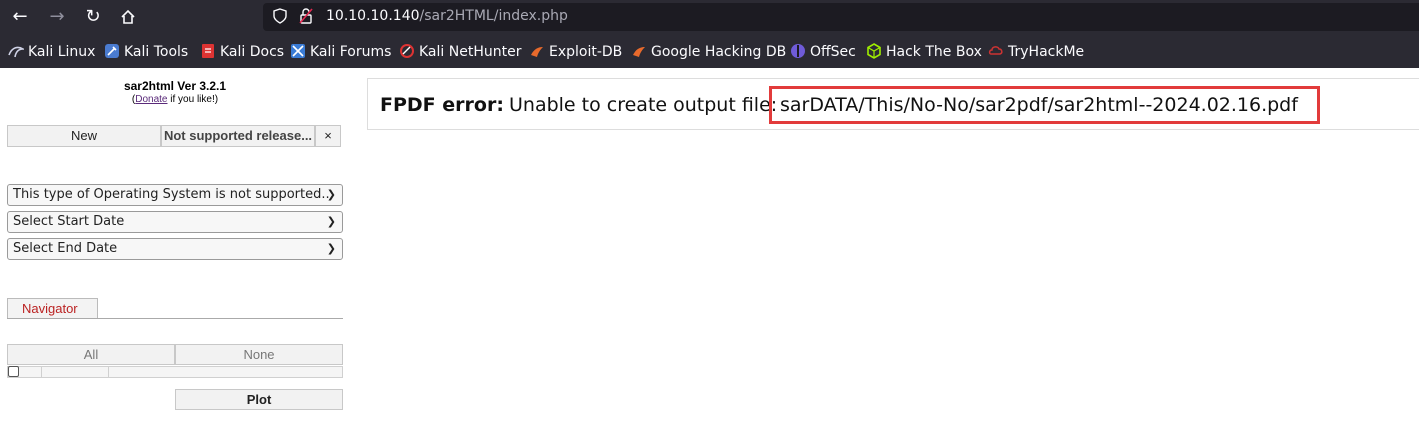 Image resolution: width=1419 pixels, height=434 pixels. Describe the element at coordinates (93, 17) in the screenshot. I see `reload-icon: ↻` at that location.